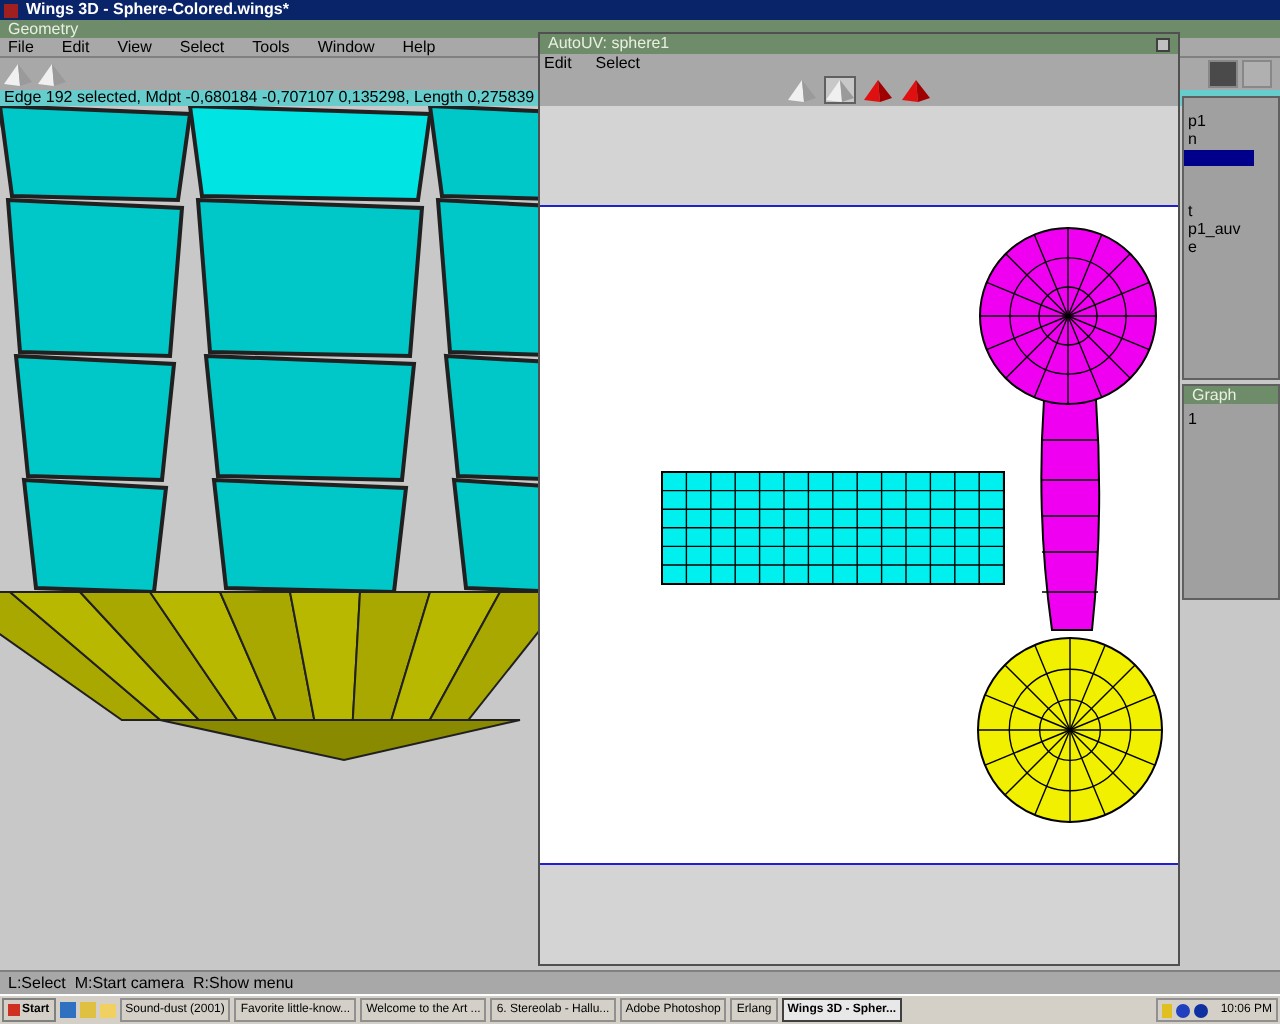 This screenshot has width=1280, height=1024. I want to click on autouv-title: AutoUV: sphere1, so click(609, 44).